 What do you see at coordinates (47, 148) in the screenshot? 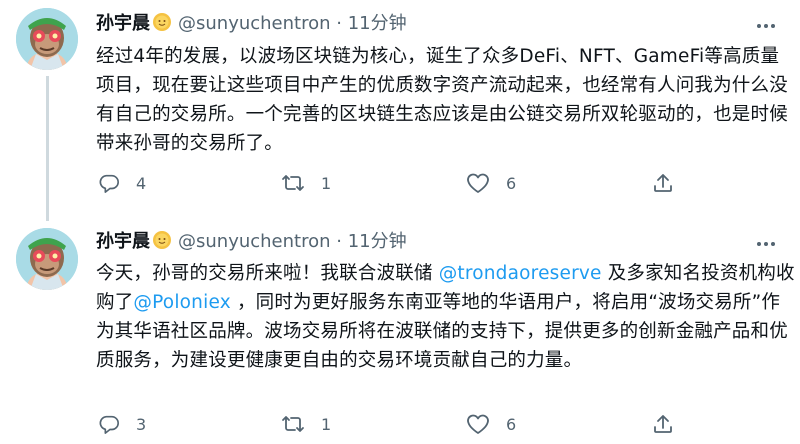
I see `thread-connector` at bounding box center [47, 148].